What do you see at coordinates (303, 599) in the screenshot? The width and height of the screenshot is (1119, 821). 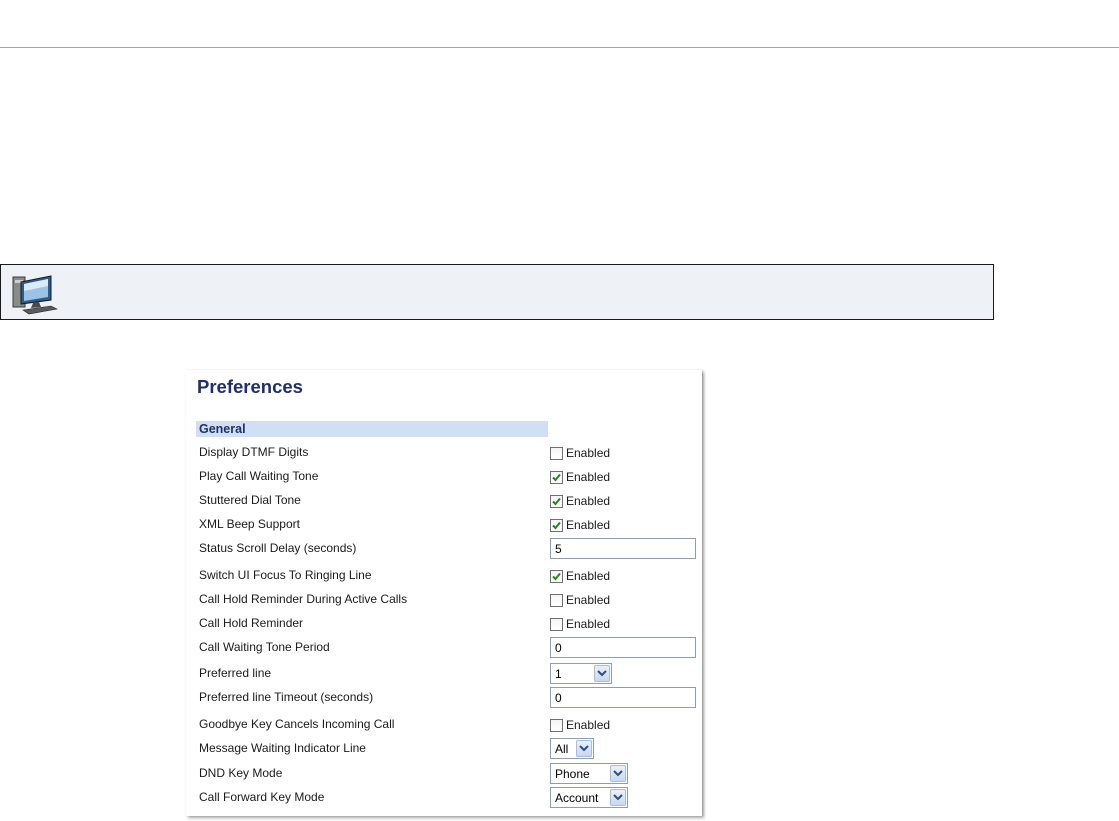 I see `preference-label: Call Hold Reminder During Active Calls` at bounding box center [303, 599].